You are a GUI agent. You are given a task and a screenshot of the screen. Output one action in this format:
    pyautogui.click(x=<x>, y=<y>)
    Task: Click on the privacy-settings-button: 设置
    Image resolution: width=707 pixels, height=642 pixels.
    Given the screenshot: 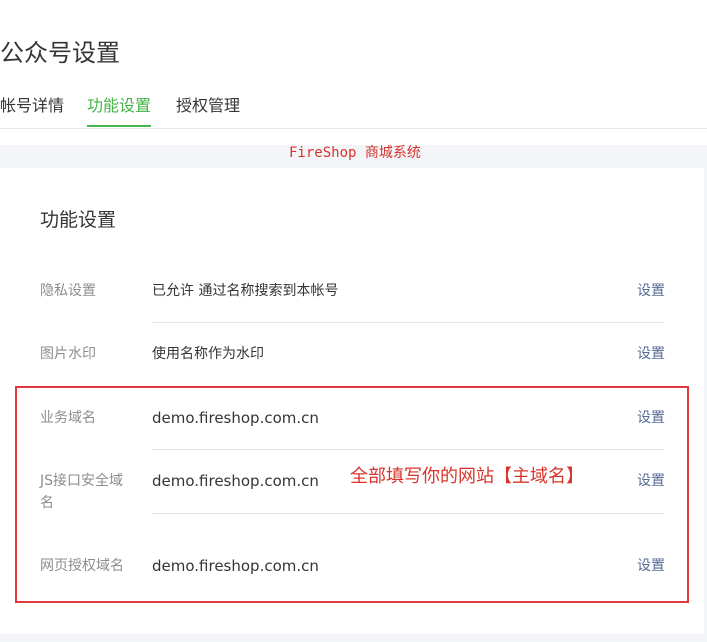 What is the action you would take?
    pyautogui.click(x=651, y=291)
    